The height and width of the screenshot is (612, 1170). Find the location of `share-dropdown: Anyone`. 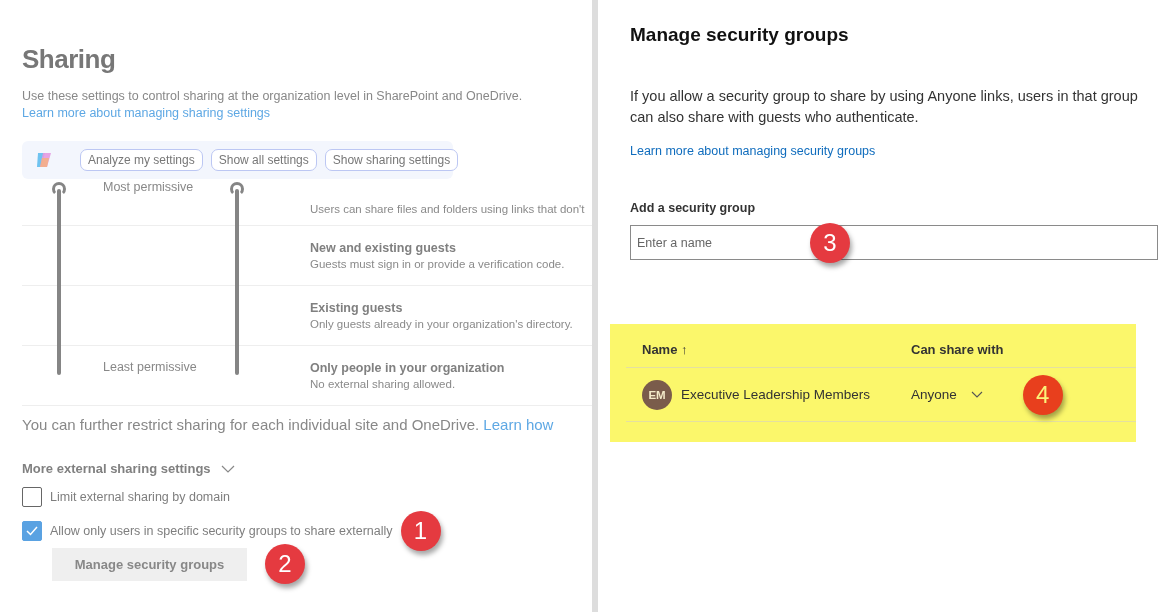

share-dropdown: Anyone is located at coordinates (947, 394).